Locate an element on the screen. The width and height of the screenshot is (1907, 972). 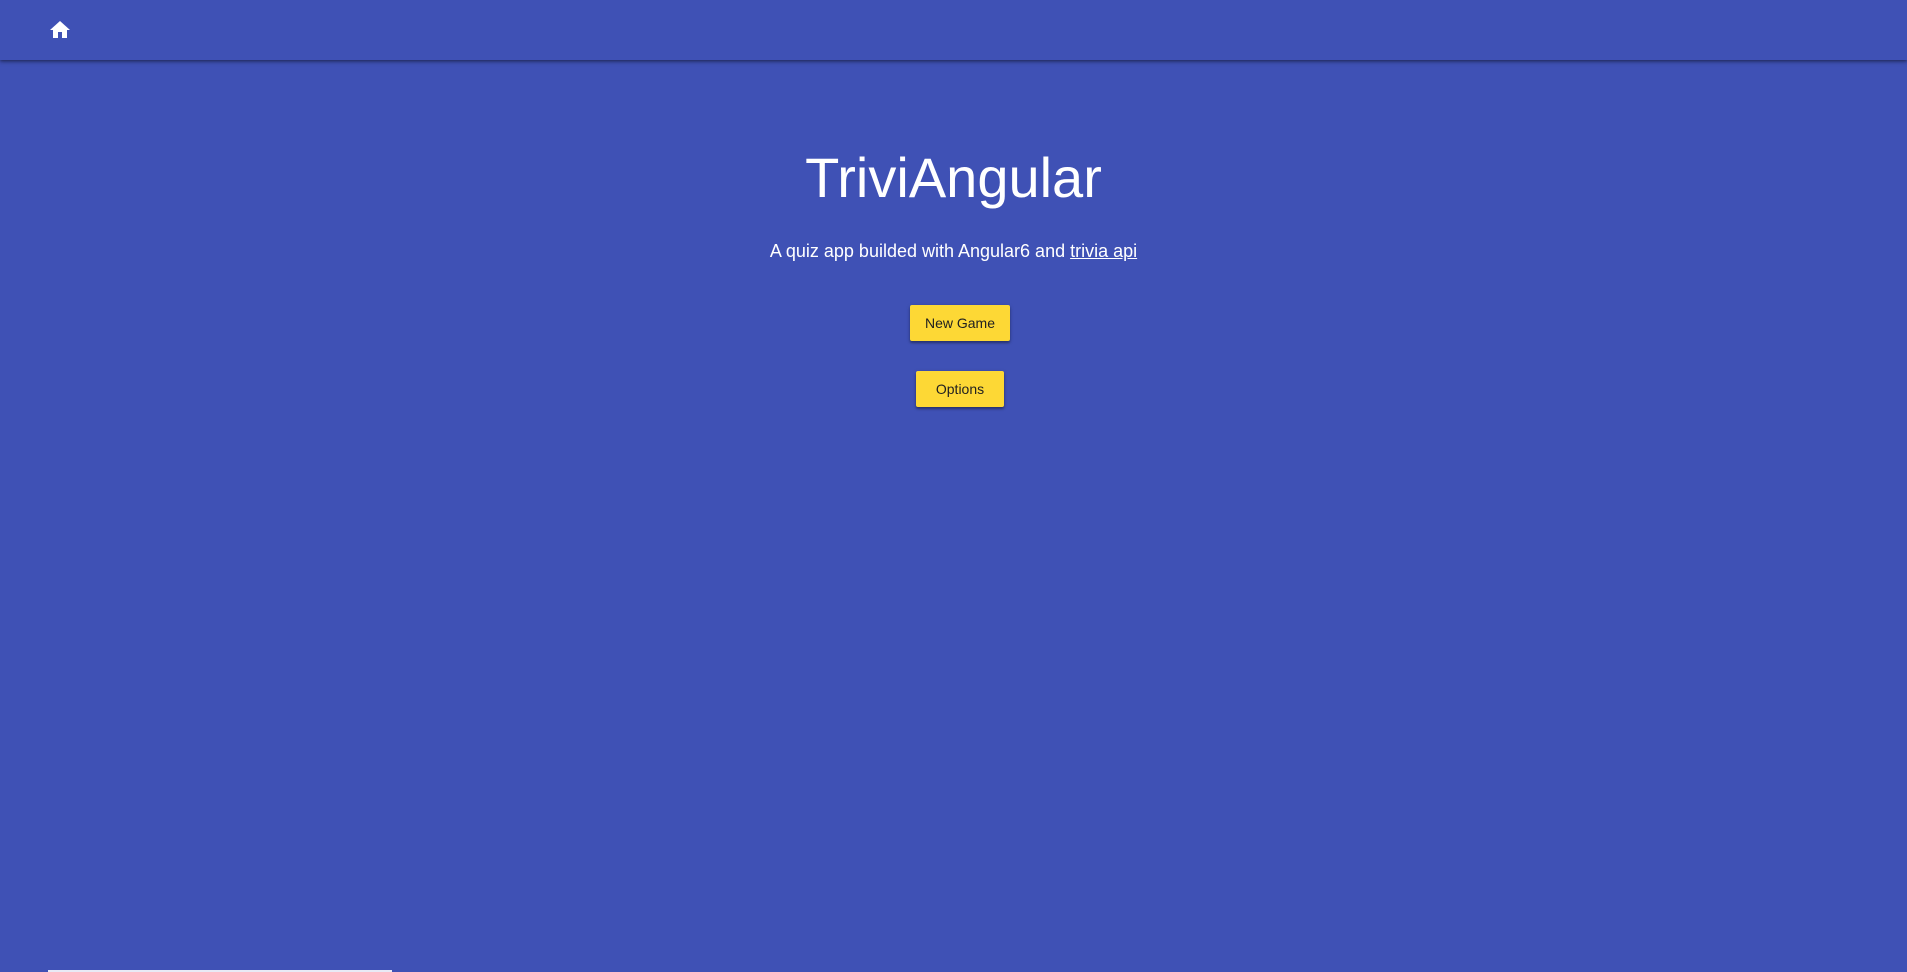
top-toolbar is located at coordinates (953, 30).